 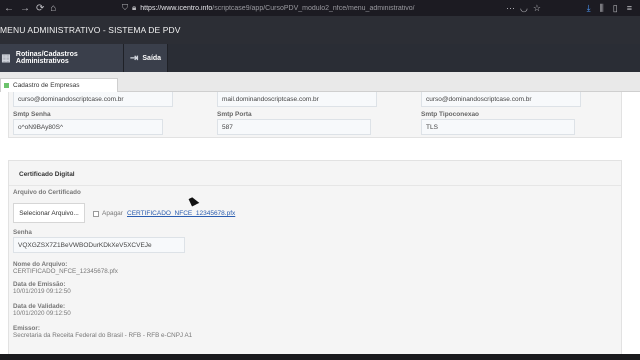 What do you see at coordinates (181, 213) in the screenshot?
I see `certificate-file-link: CERTIFICADO_NFCE_12345678.pfx` at bounding box center [181, 213].